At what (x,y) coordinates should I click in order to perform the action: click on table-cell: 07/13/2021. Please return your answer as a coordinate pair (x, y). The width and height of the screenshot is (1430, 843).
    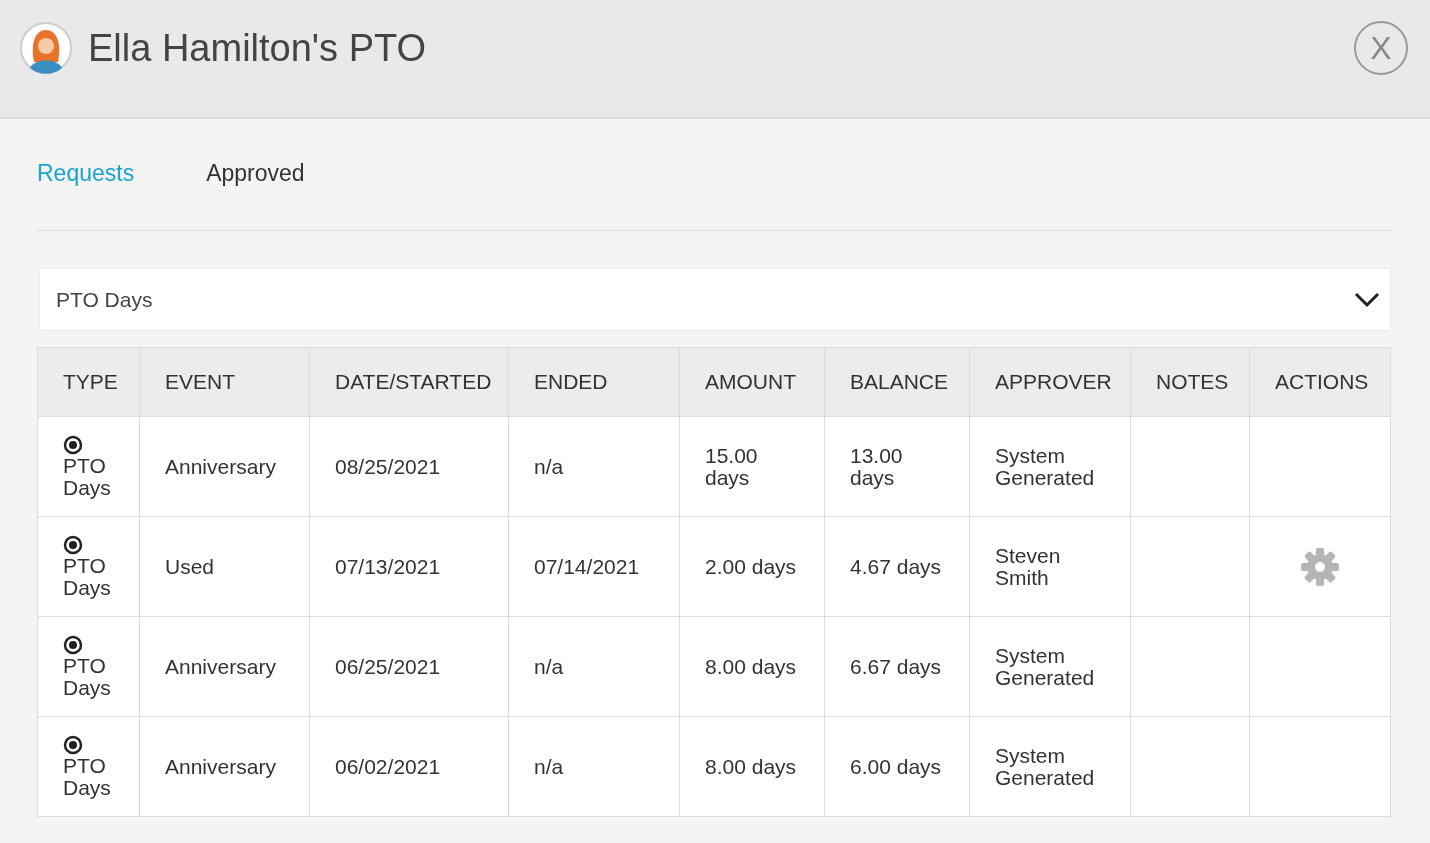
    Looking at the image, I should click on (388, 566).